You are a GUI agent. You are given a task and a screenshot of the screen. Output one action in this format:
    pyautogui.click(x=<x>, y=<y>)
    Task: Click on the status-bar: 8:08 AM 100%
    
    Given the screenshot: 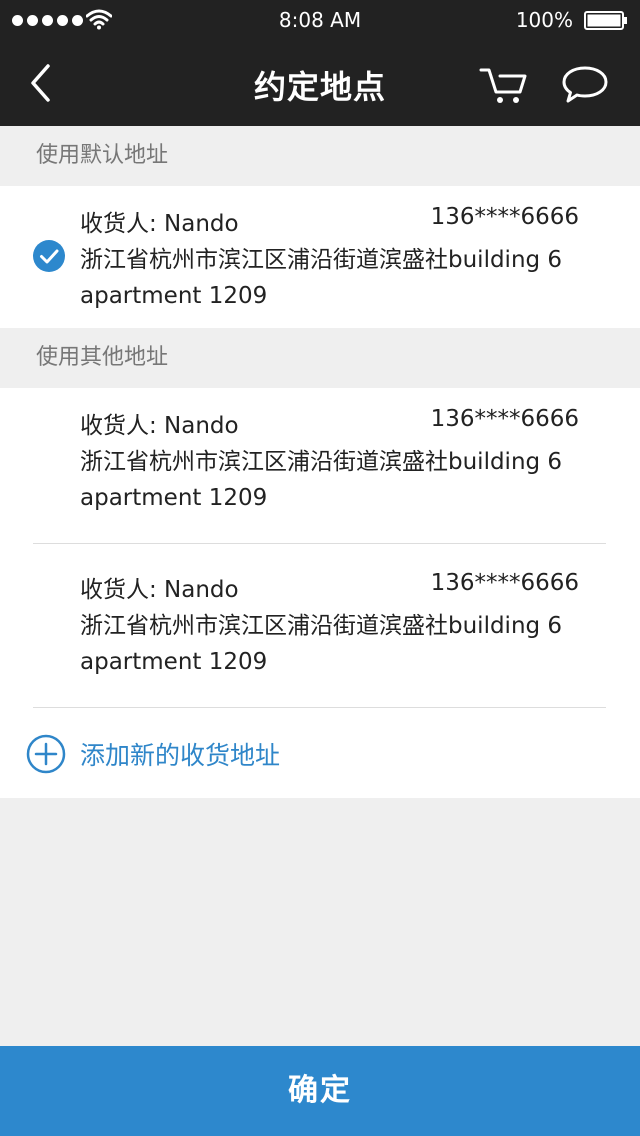 What is the action you would take?
    pyautogui.click(x=320, y=20)
    